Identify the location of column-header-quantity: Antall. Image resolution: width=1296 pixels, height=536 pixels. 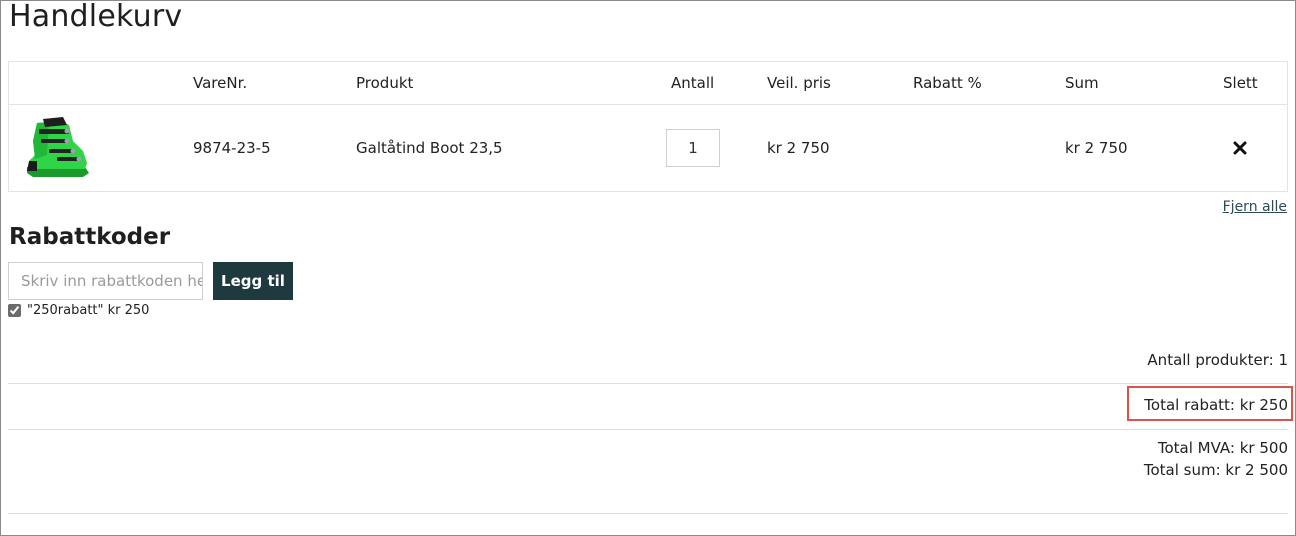
(693, 83).